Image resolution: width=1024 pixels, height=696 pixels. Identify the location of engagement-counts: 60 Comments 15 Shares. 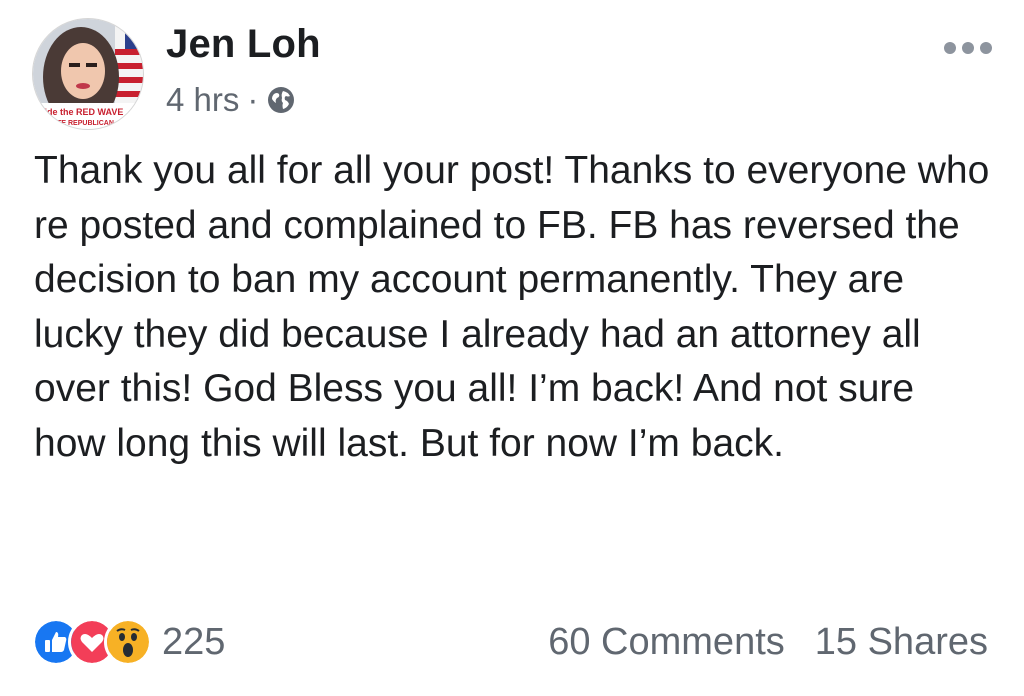
(768, 642).